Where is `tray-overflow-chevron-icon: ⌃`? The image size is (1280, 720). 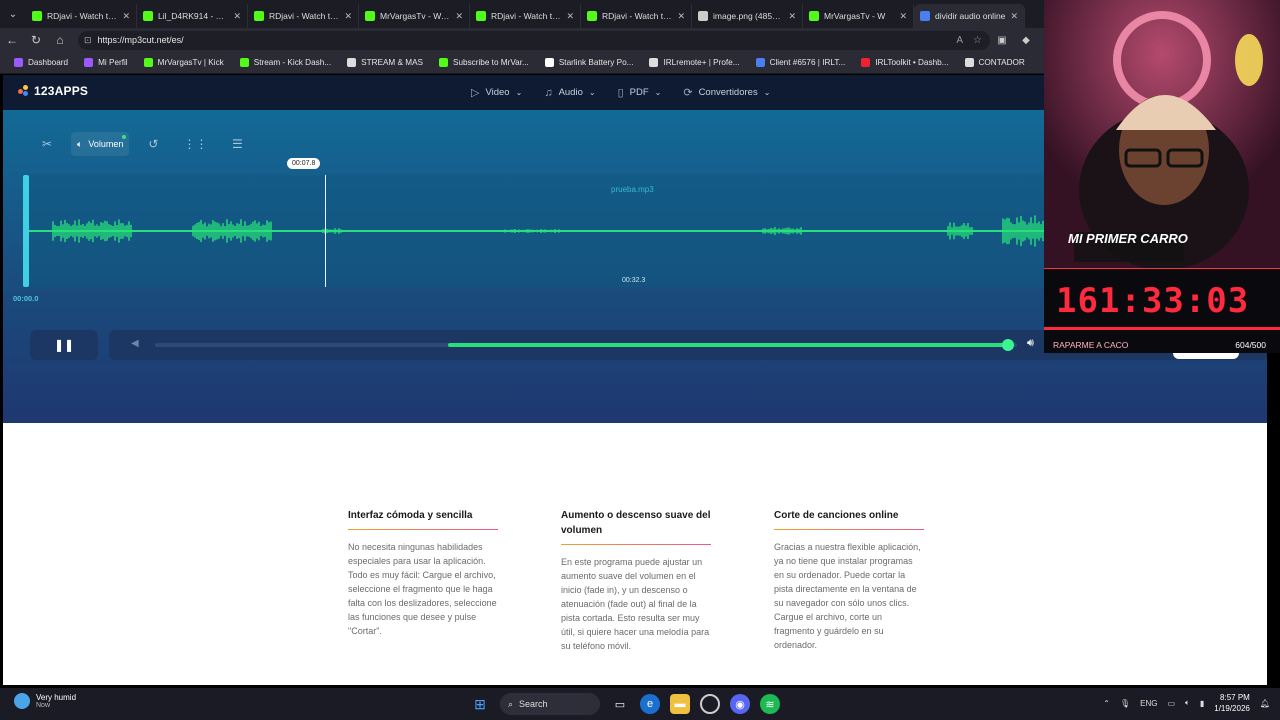 tray-overflow-chevron-icon: ⌃ is located at coordinates (1106, 703).